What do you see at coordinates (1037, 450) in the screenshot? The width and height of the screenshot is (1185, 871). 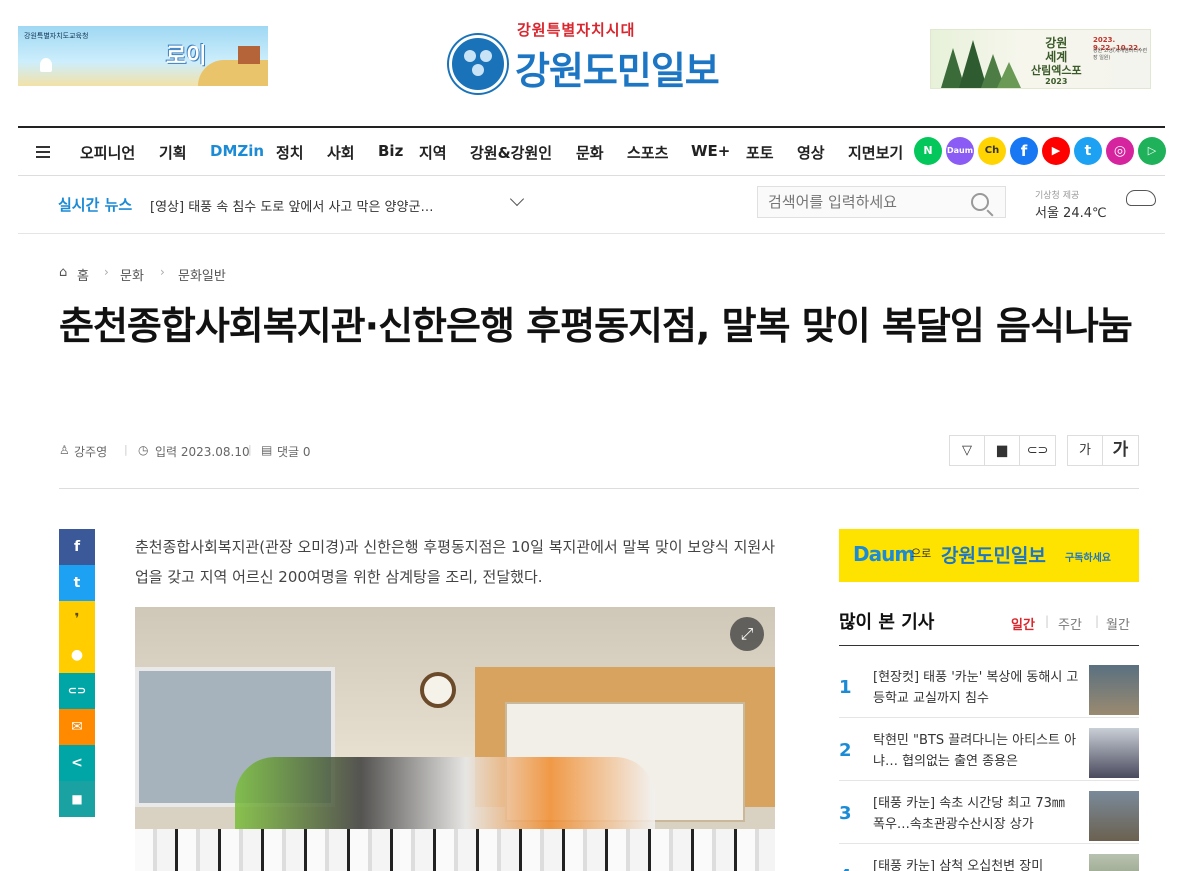 I see `link-icon: ⊂⊃` at bounding box center [1037, 450].